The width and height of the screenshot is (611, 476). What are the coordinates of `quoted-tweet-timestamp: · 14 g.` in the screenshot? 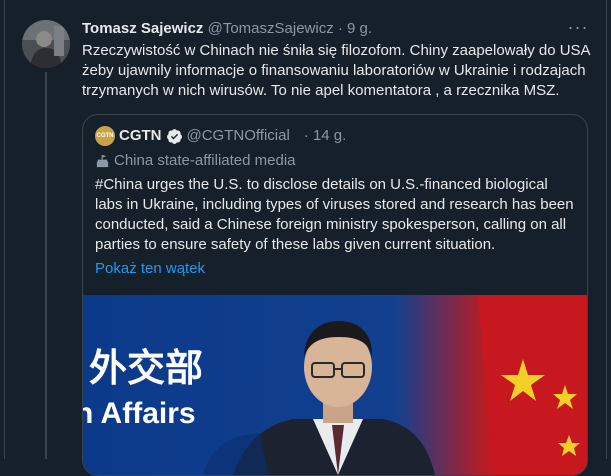 It's located at (325, 136).